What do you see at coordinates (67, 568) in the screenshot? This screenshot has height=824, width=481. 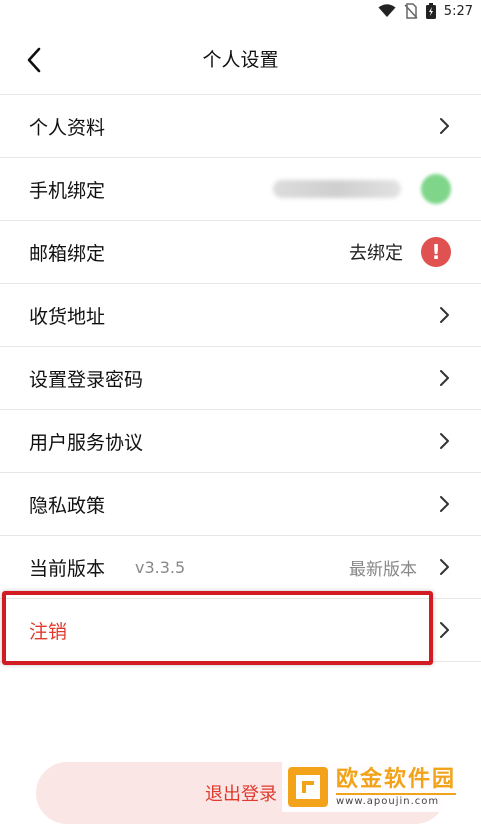 I see `row-label: 当前版本` at bounding box center [67, 568].